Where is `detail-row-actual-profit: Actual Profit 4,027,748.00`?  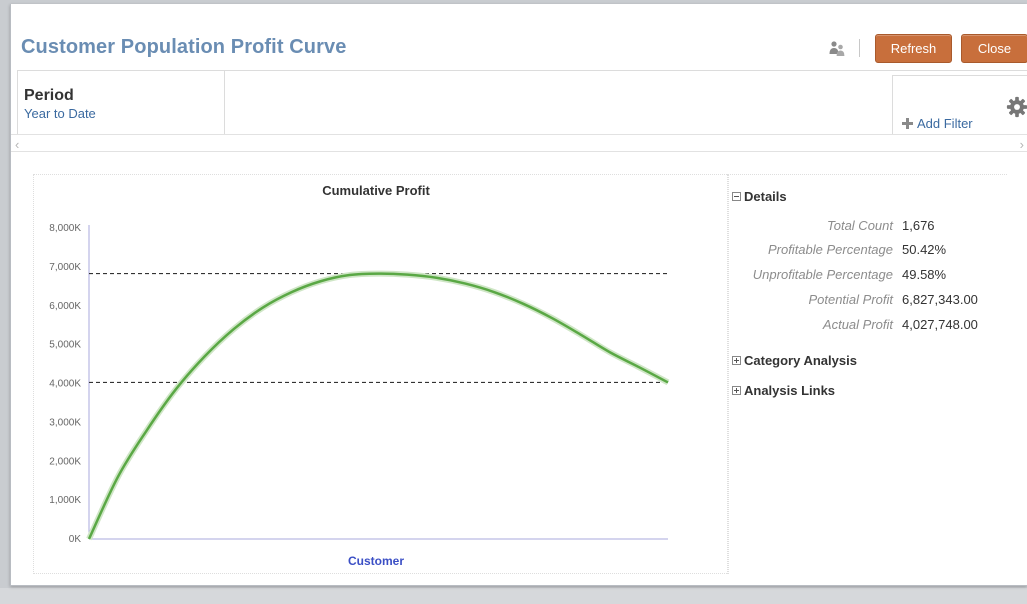 detail-row-actual-profit: Actual Profit 4,027,748.00 is located at coordinates (868, 326).